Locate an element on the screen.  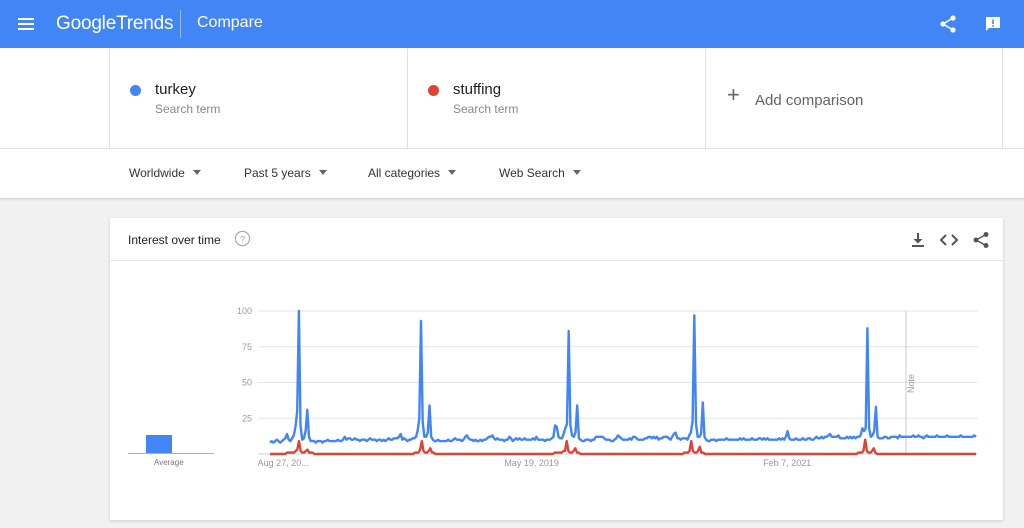
region-value: Worldwide is located at coordinates (157, 173).